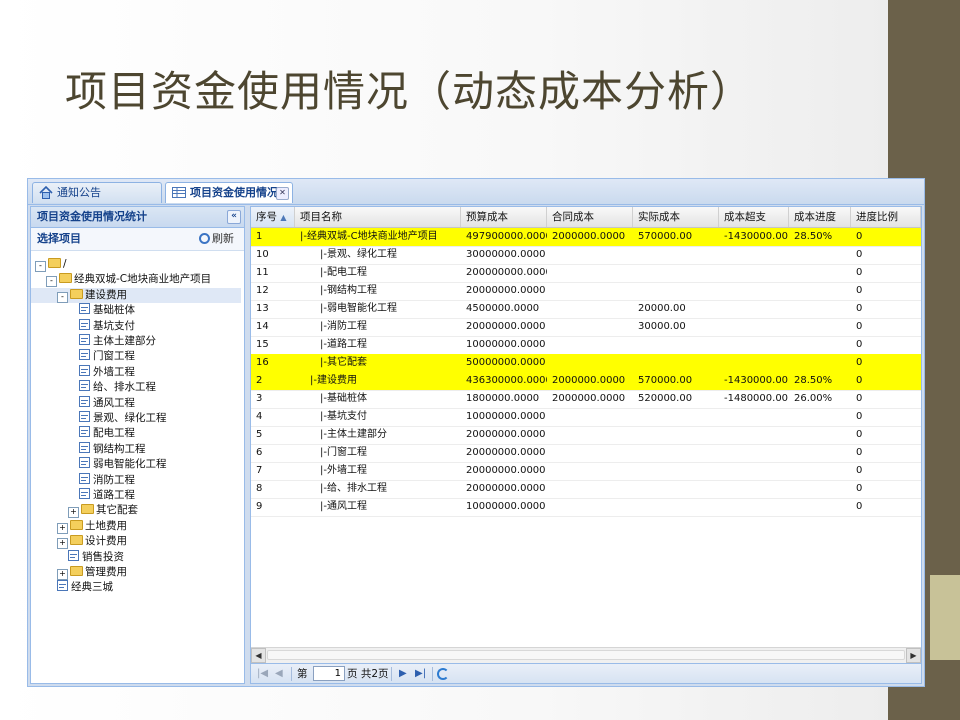 The width and height of the screenshot is (960, 720). What do you see at coordinates (112, 449) in the screenshot?
I see `tree-leaf-node: 钢结构工程` at bounding box center [112, 449].